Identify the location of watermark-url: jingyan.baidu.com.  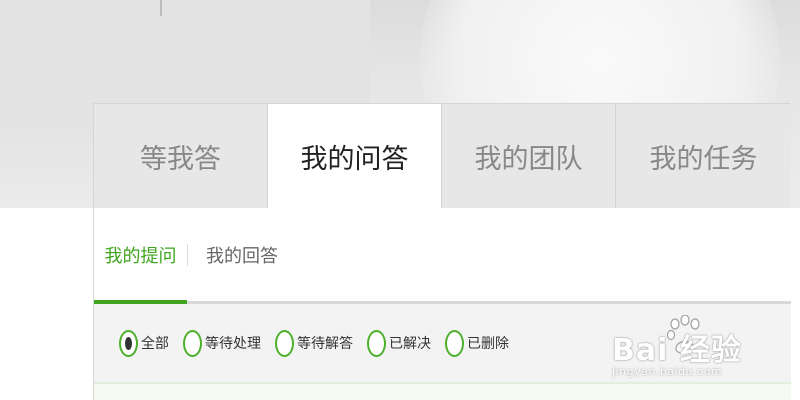
(667, 371).